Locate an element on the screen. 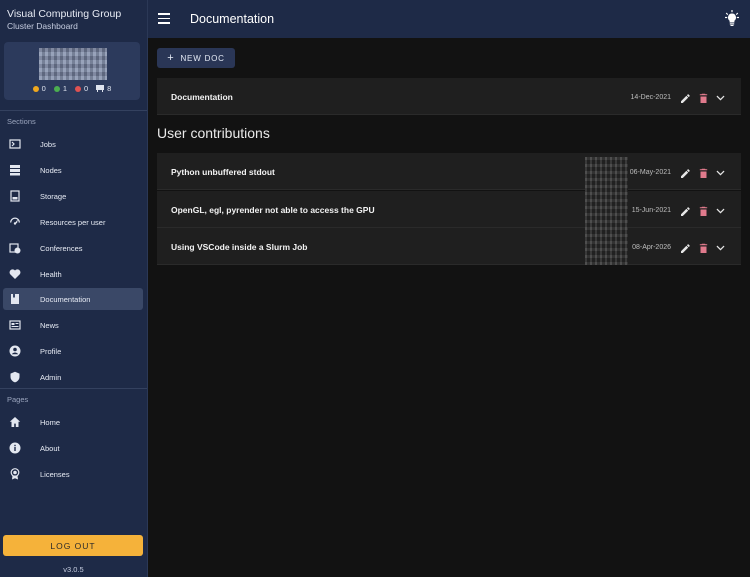  gpu-icon is located at coordinates (100, 88).